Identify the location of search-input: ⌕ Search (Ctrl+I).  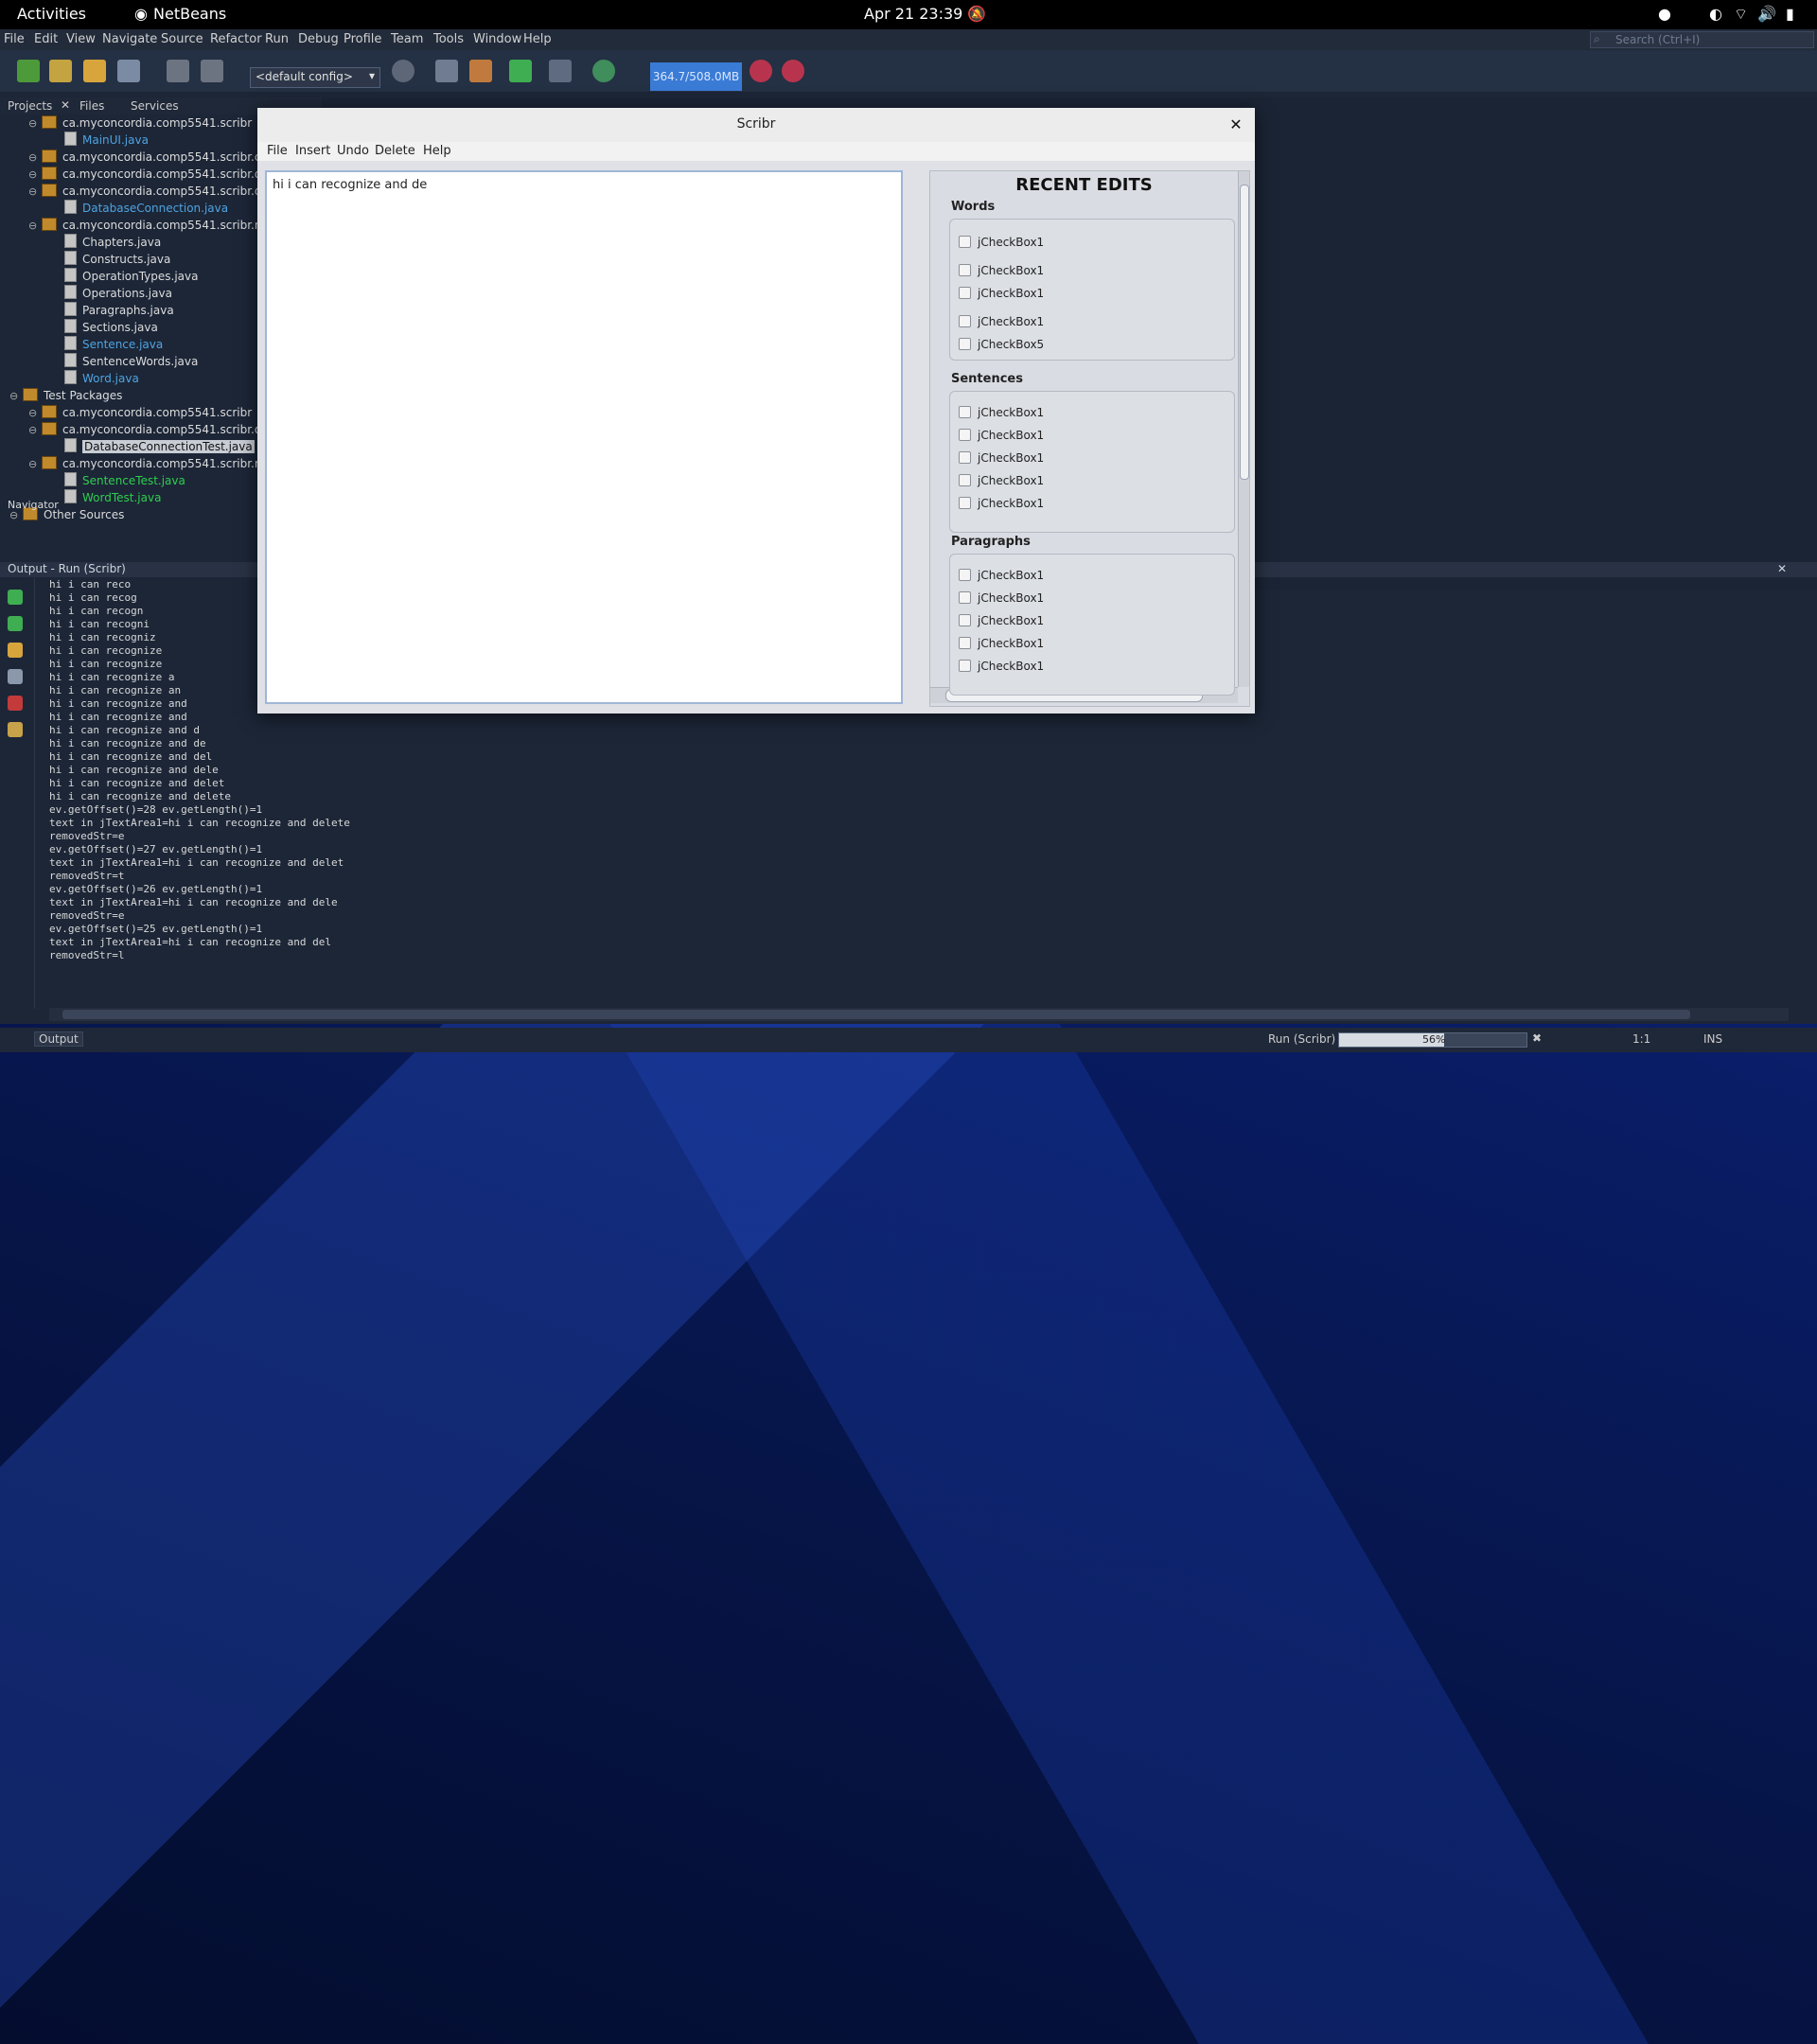
(1702, 39).